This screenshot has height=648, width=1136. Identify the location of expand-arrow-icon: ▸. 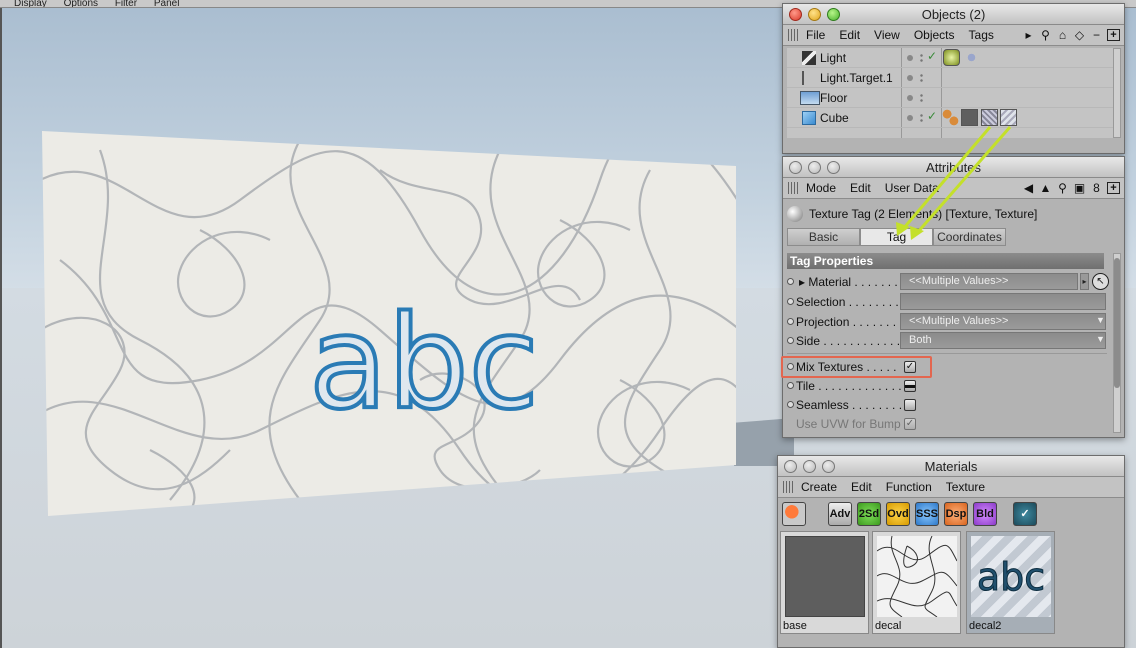
(802, 282).